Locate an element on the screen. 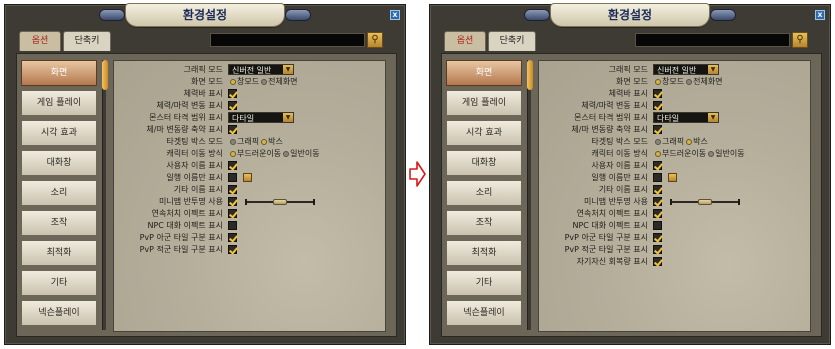 The width and height of the screenshot is (835, 349). option-label: 그래픽 모드 is located at coordinates (628, 69).